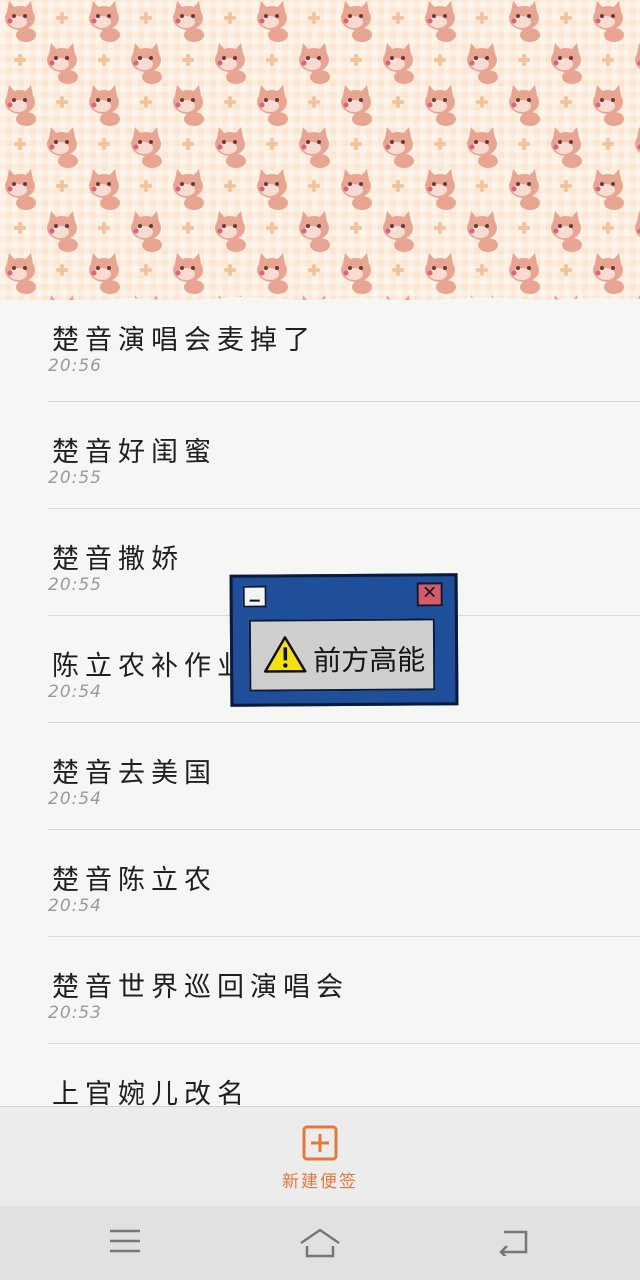 The image size is (640, 1280). I want to click on note-title: 楚音演唱会麦掉了, so click(184, 340).